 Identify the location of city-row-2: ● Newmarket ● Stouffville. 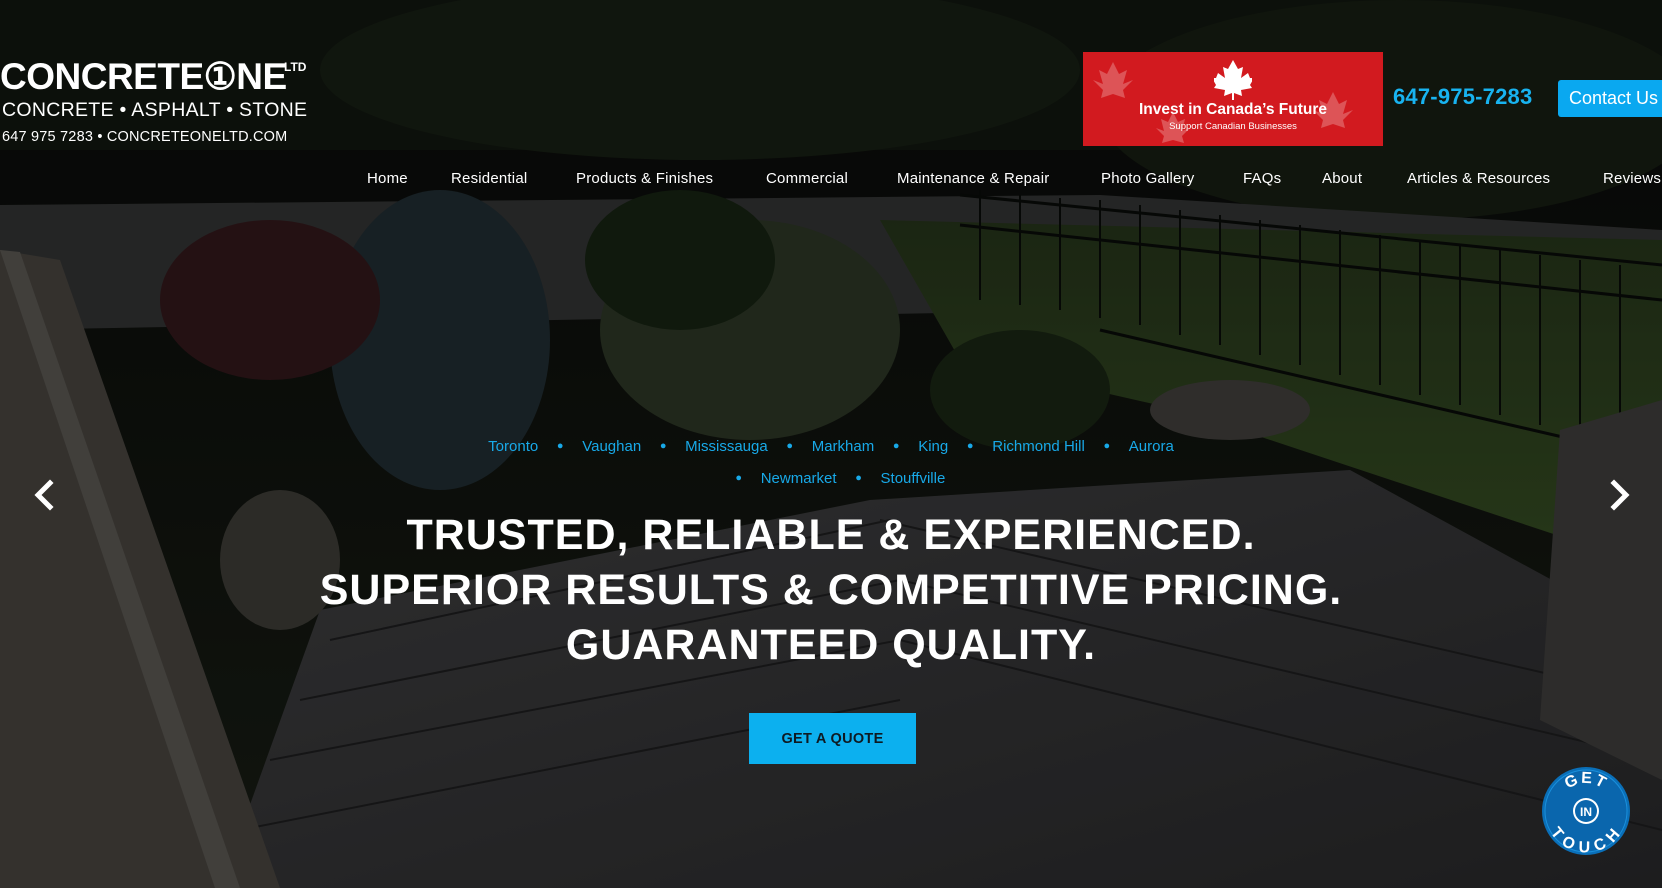
(831, 483).